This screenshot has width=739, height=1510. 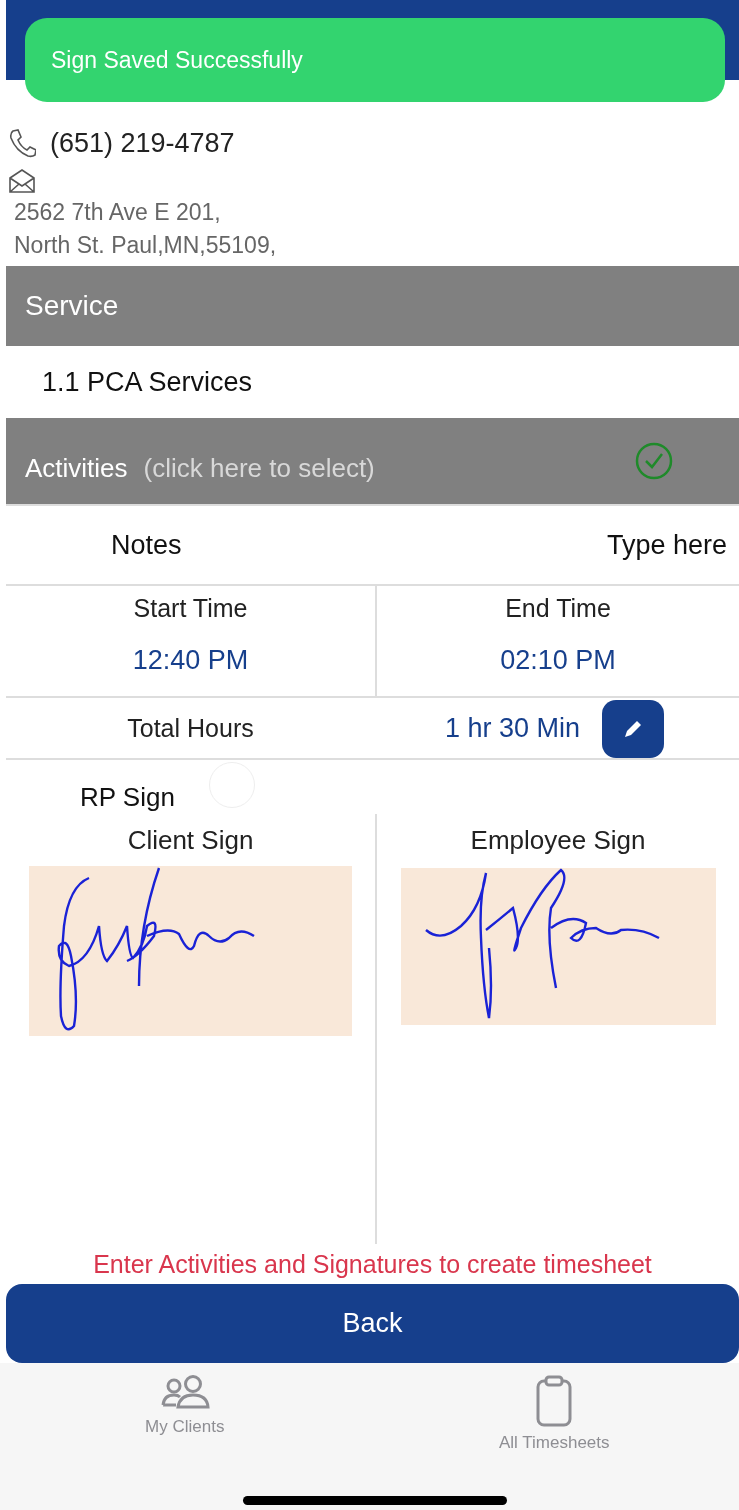 What do you see at coordinates (513, 728) in the screenshot?
I see `total-hours-value: 1 hr 30 Min` at bounding box center [513, 728].